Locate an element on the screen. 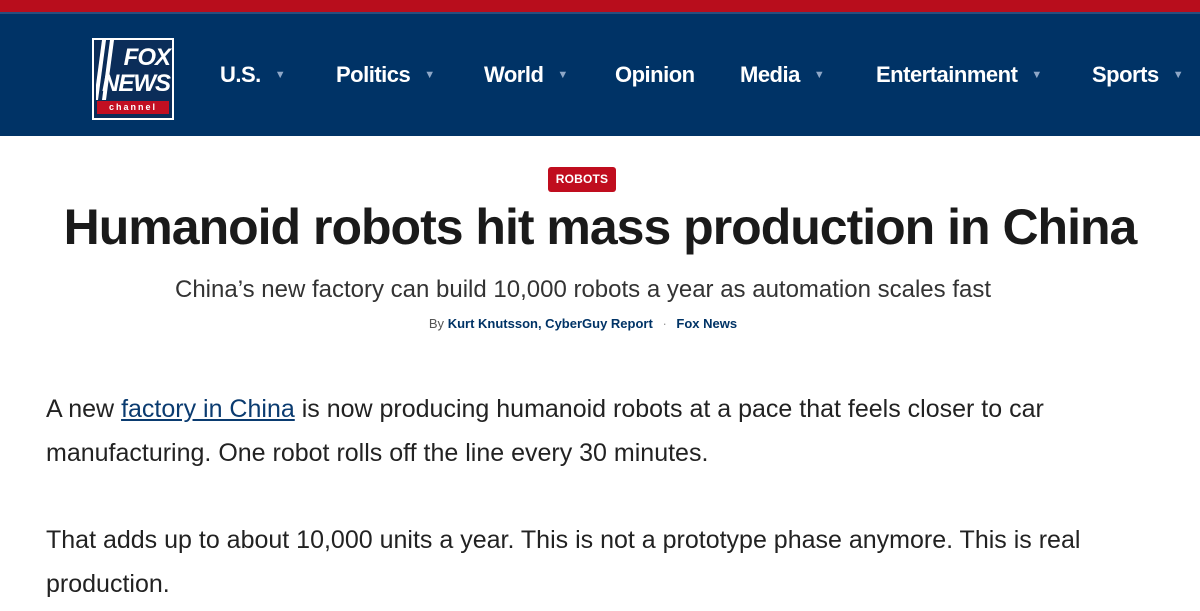 Image resolution: width=1200 pixels, height=611 pixels. nav-item-politics: Politics ▼ is located at coordinates (385, 75).